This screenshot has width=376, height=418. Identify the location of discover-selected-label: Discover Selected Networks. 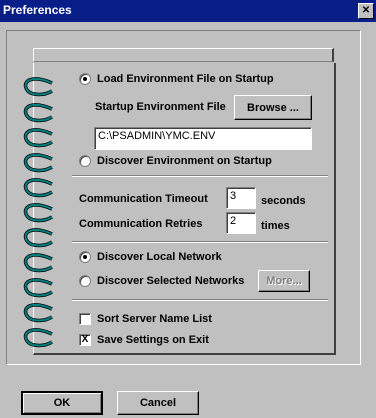
(171, 281).